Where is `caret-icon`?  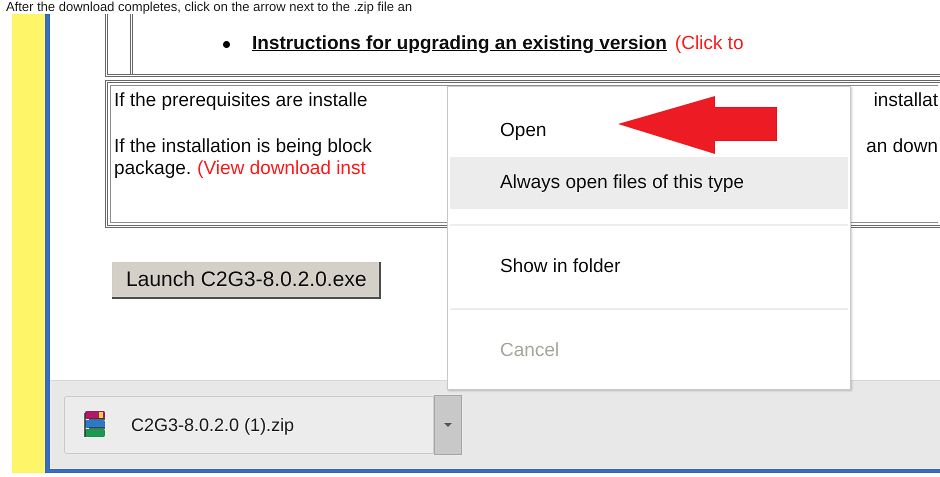 caret-icon is located at coordinates (448, 425).